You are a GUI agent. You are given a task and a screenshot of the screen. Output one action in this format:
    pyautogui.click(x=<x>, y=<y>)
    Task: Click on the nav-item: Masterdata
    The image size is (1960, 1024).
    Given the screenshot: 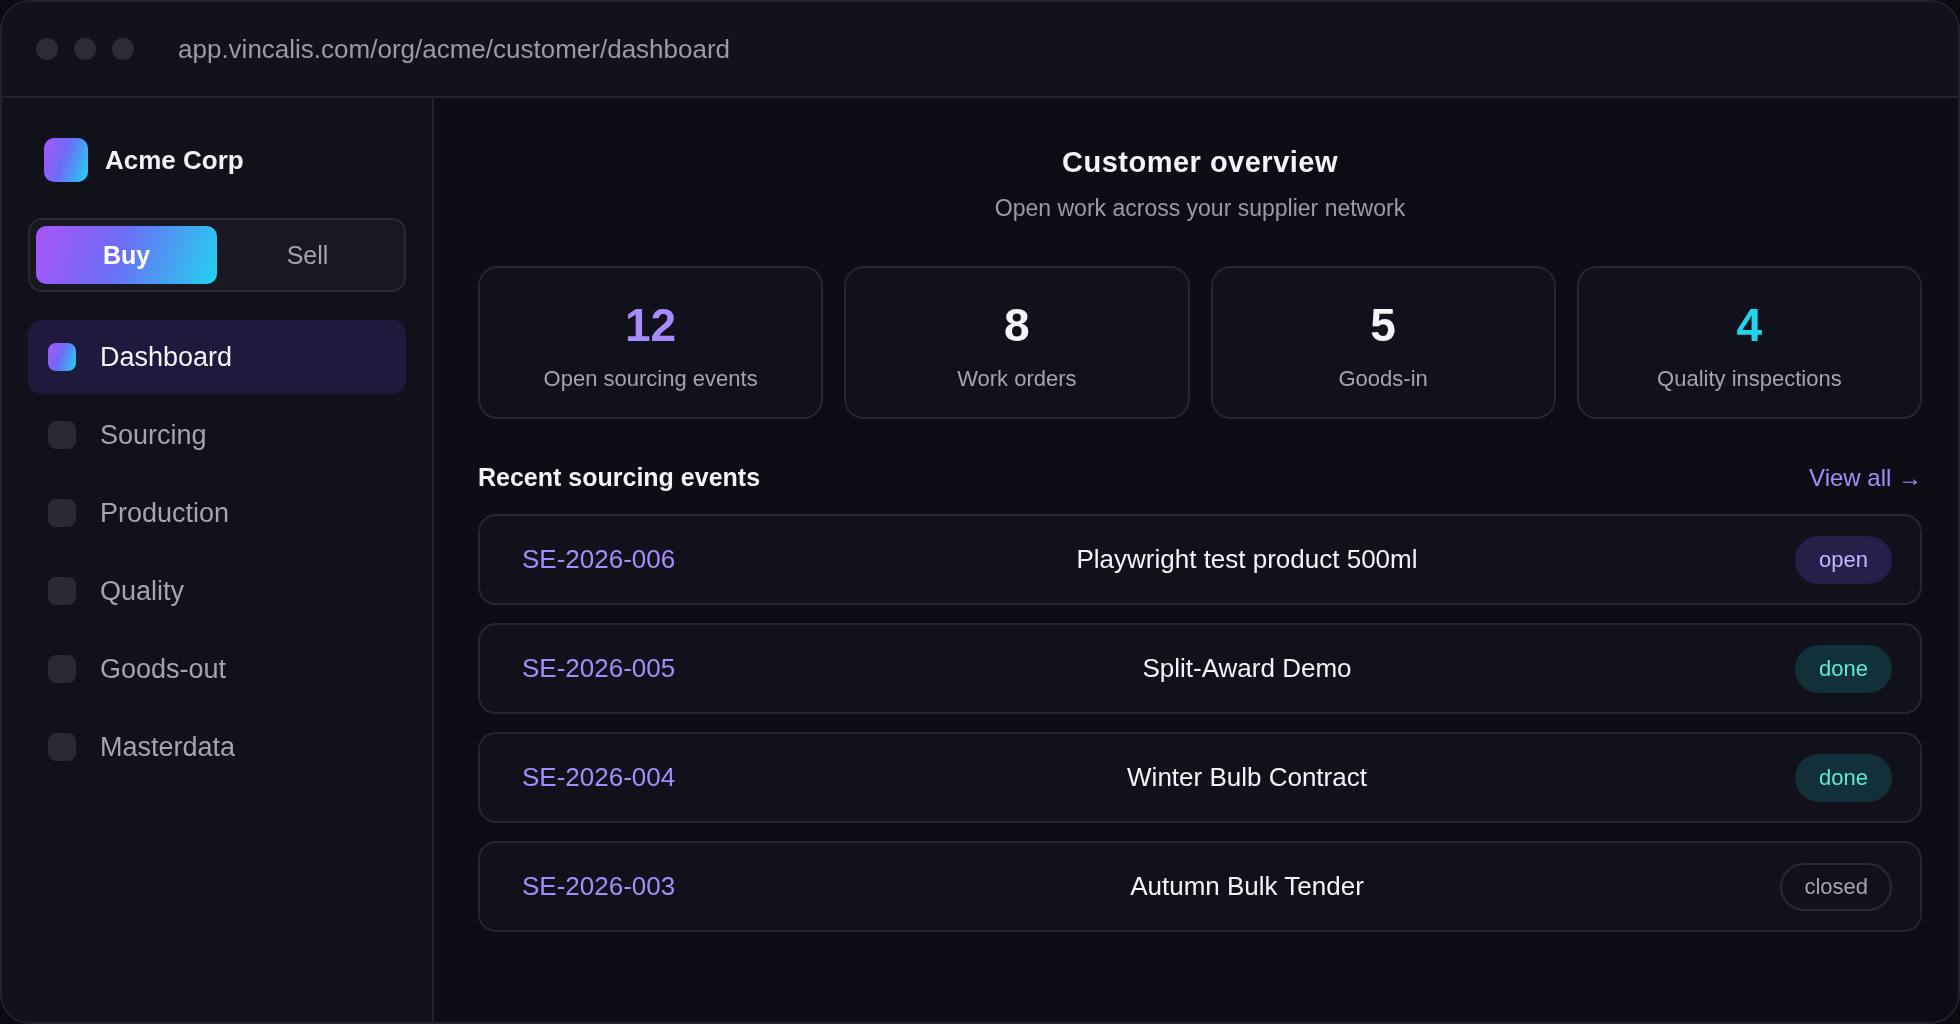 What is the action you would take?
    pyautogui.click(x=217, y=747)
    